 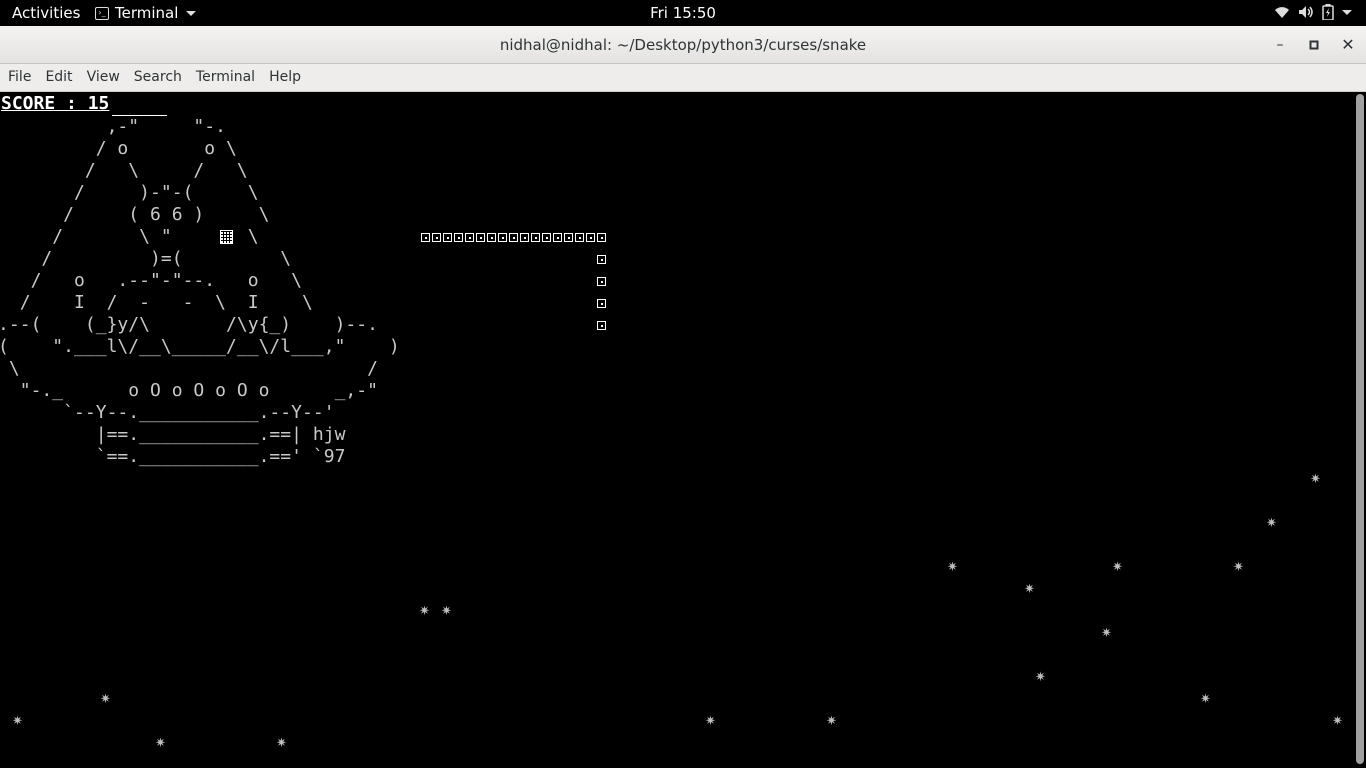 What do you see at coordinates (1328, 12) in the screenshot?
I see `battery-icon` at bounding box center [1328, 12].